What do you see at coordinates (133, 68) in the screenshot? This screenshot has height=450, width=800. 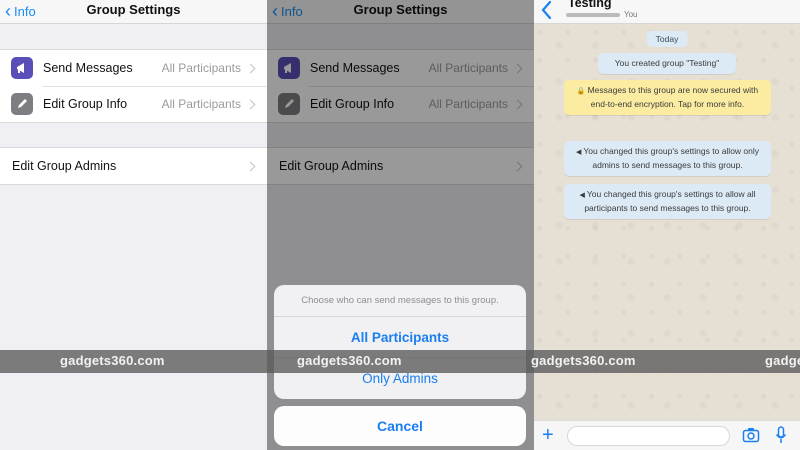 I see `send-messages-row: Send Messages All Participants` at bounding box center [133, 68].